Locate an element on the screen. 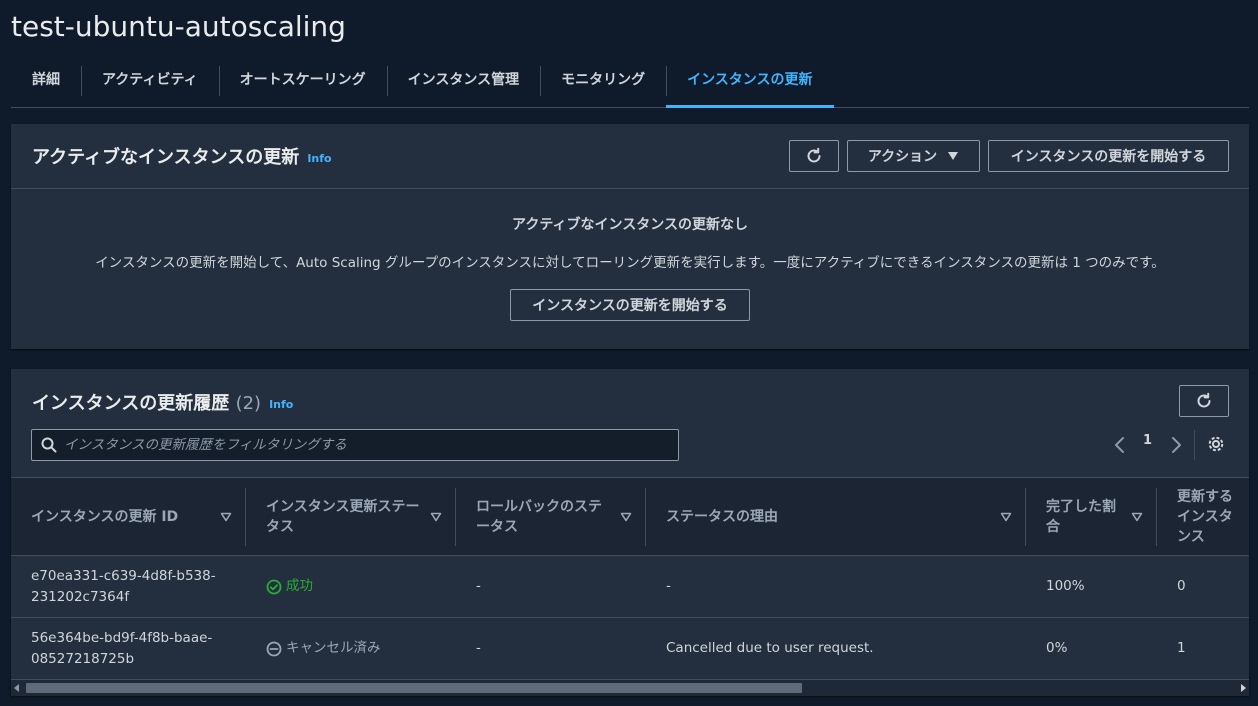 The width and height of the screenshot is (1258, 706). status-badge: キャンセル済み is located at coordinates (323, 648).